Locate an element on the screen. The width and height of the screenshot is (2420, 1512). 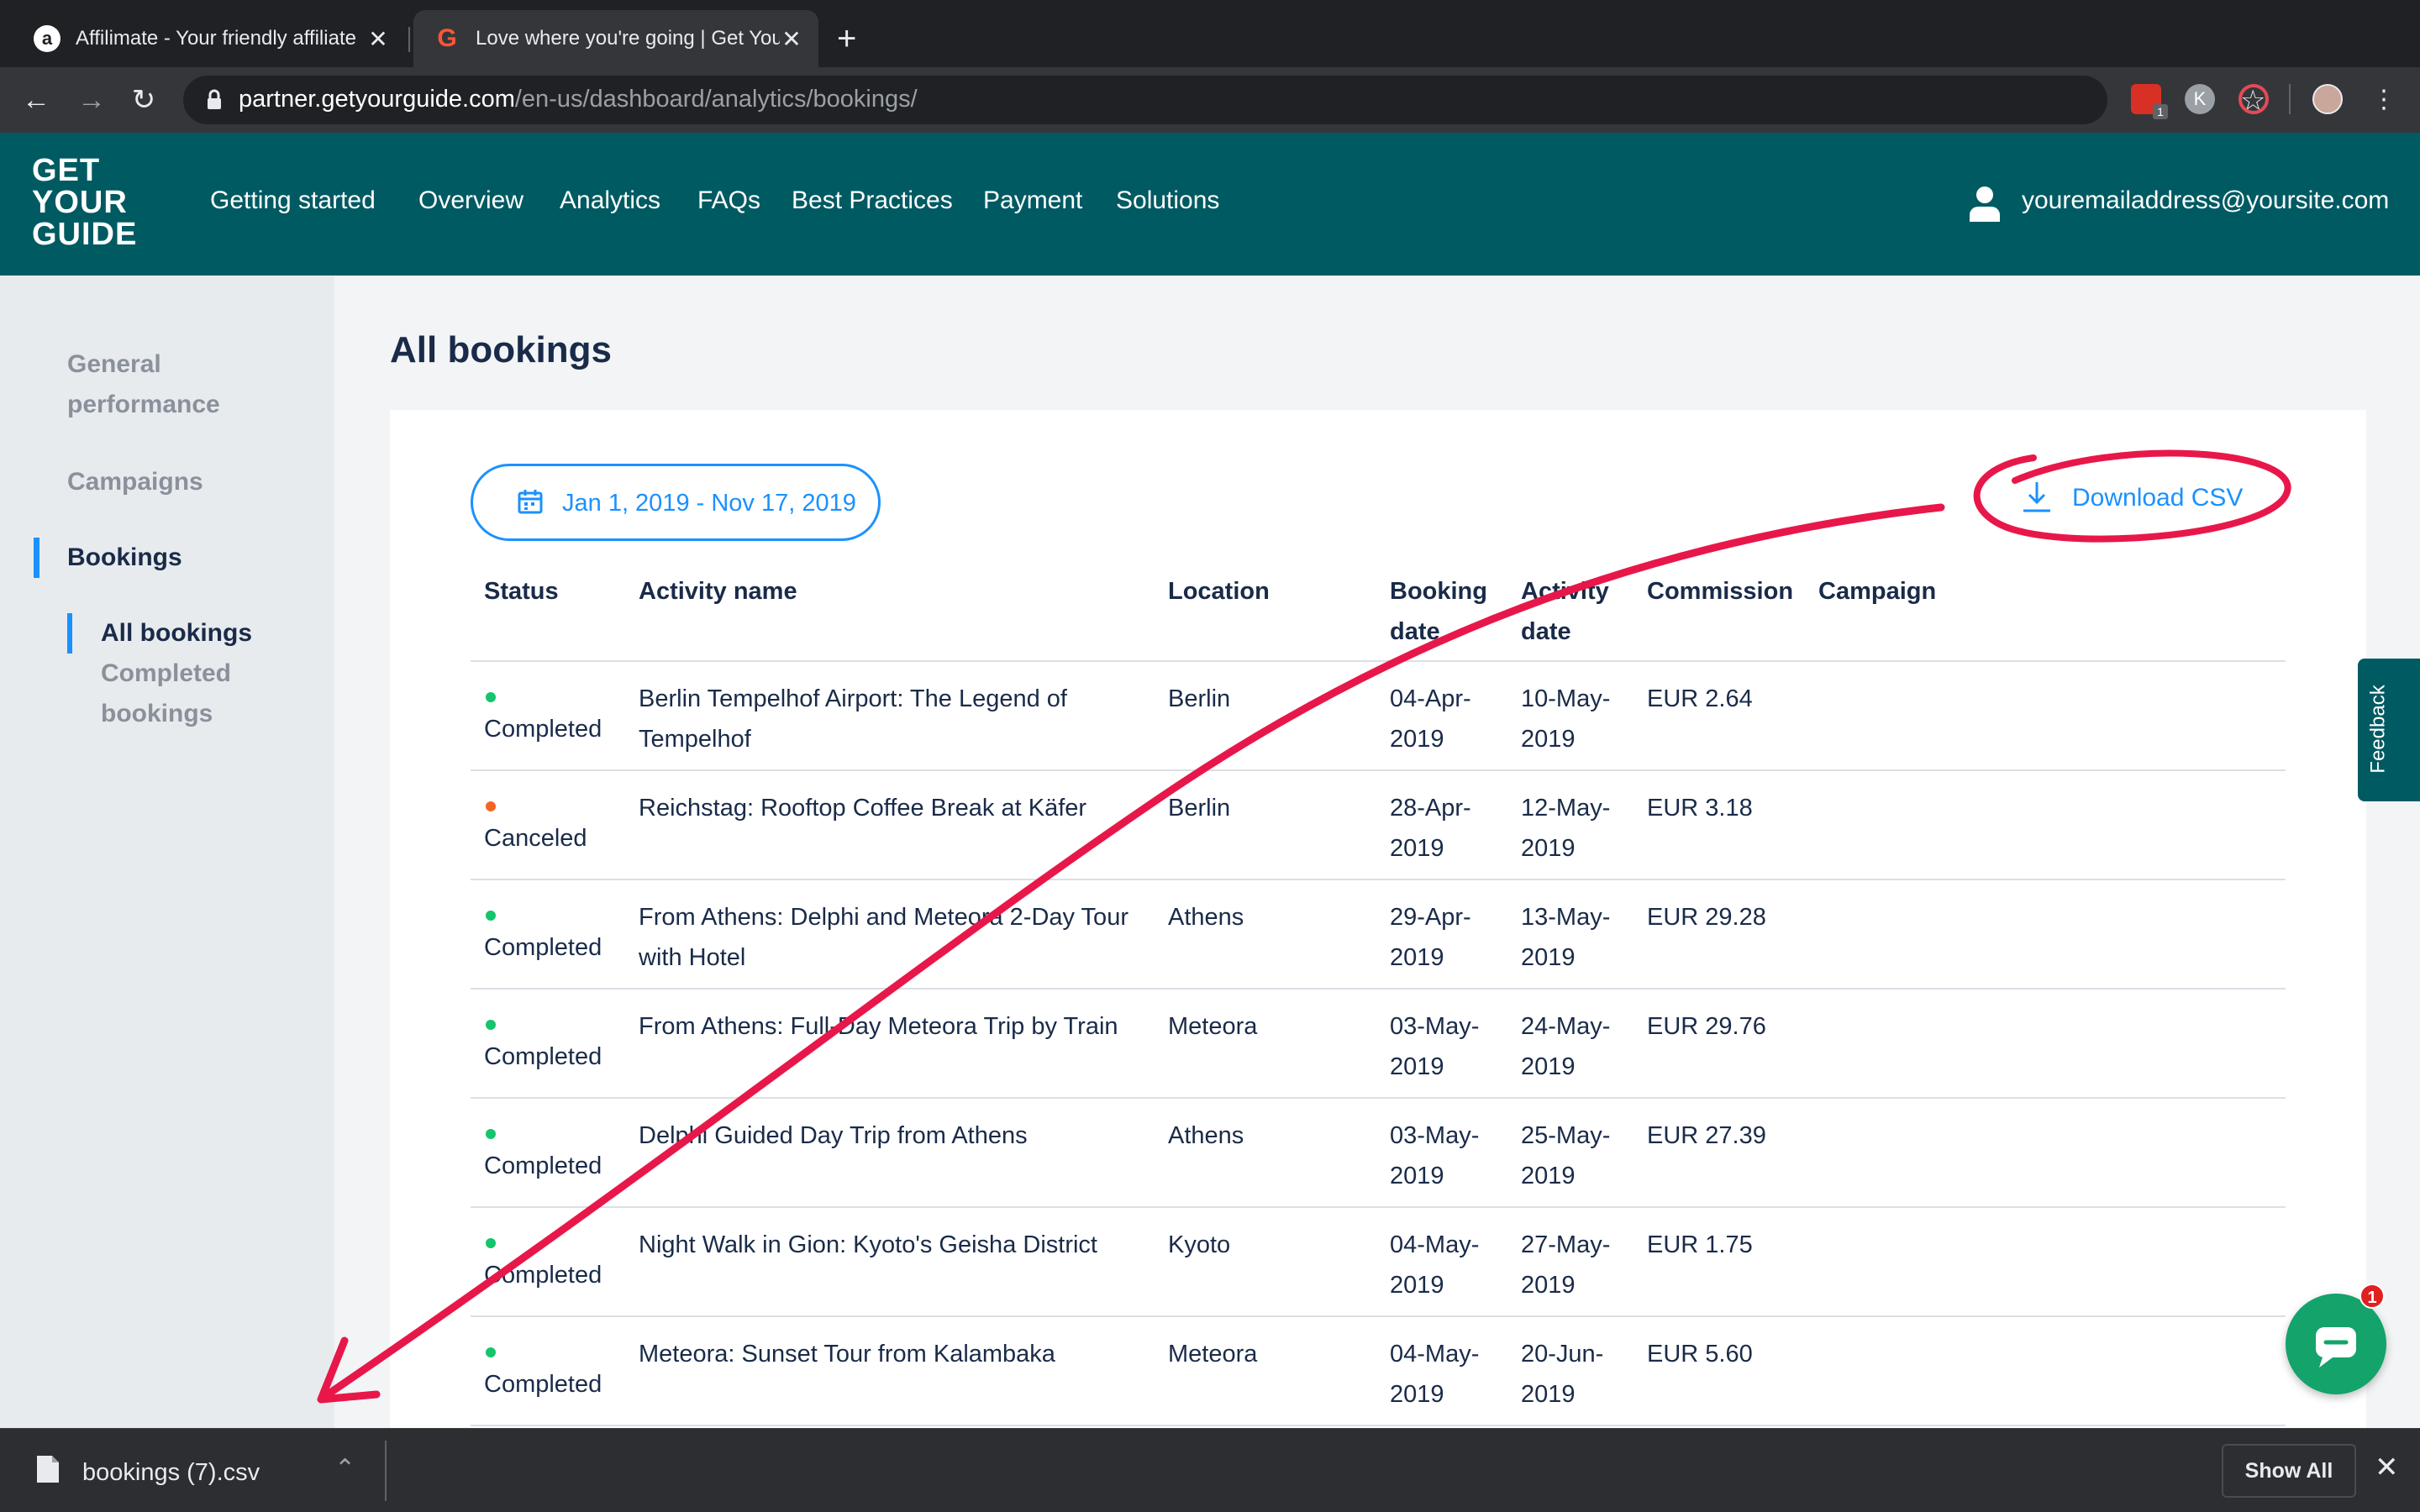
show-all-button: Show All is located at coordinates (2289, 1471).